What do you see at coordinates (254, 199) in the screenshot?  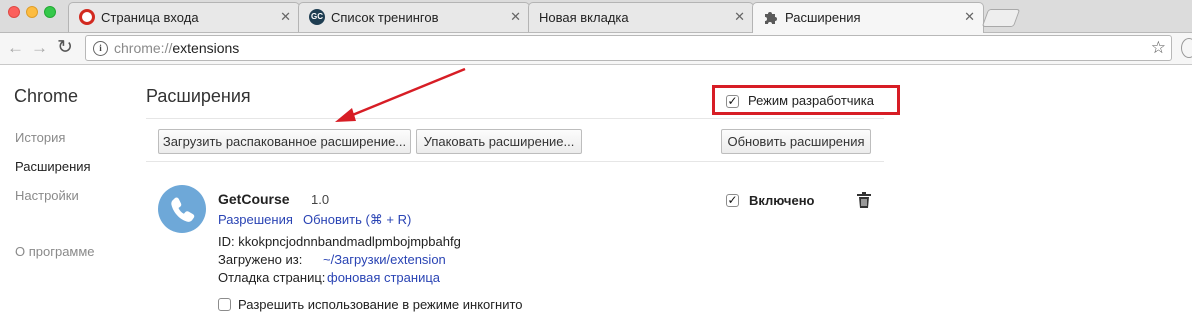 I see `extension-name: GetCourse` at bounding box center [254, 199].